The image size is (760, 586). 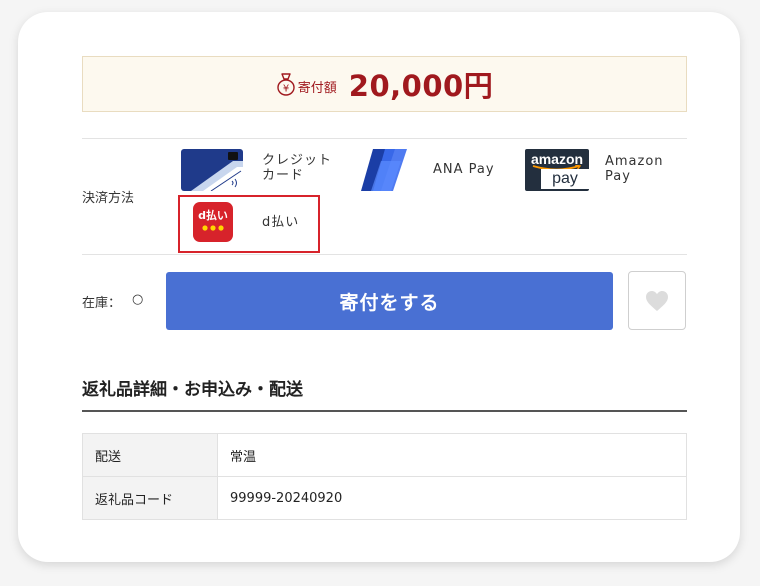 I want to click on pay-panel: pay, so click(x=565, y=179).